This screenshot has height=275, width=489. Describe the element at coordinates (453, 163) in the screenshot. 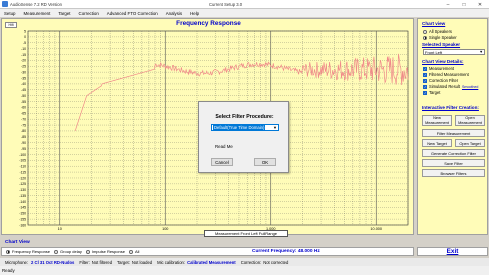

I see `save-filter-button: Save Filter` at that location.